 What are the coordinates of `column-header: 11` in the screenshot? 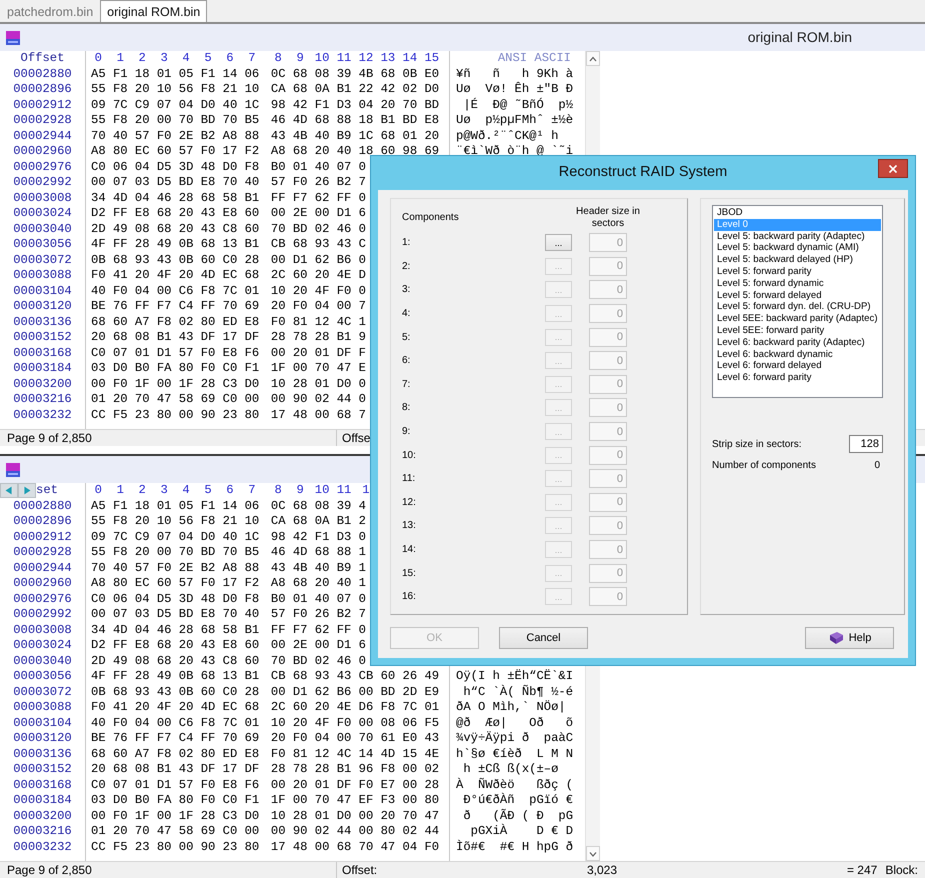 It's located at (344, 58).